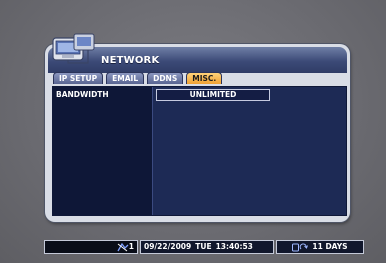  I want to click on status-bar: 1 09/22/2009 TUE 13:40:53 11 DAYS, so click(204, 247).